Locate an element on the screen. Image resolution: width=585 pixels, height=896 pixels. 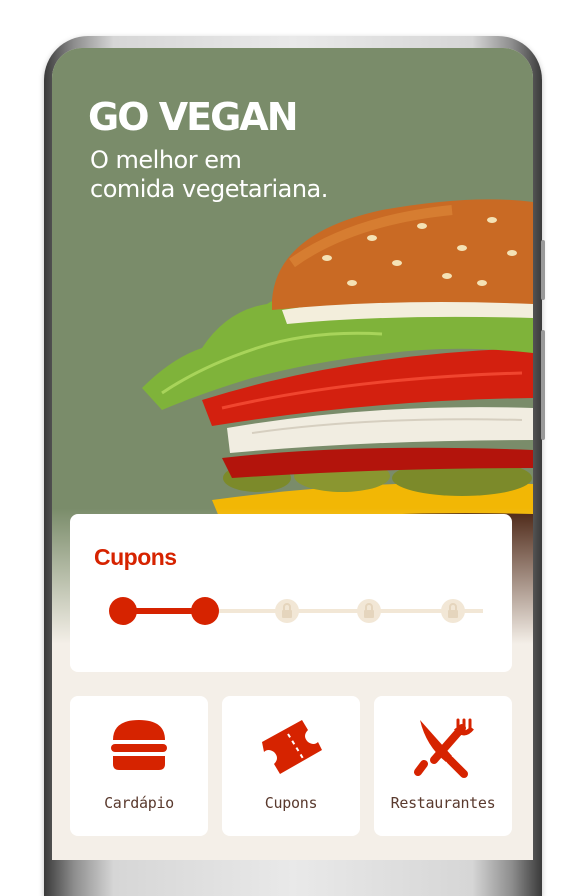
coupon-card-title: Cupons is located at coordinates (135, 557).